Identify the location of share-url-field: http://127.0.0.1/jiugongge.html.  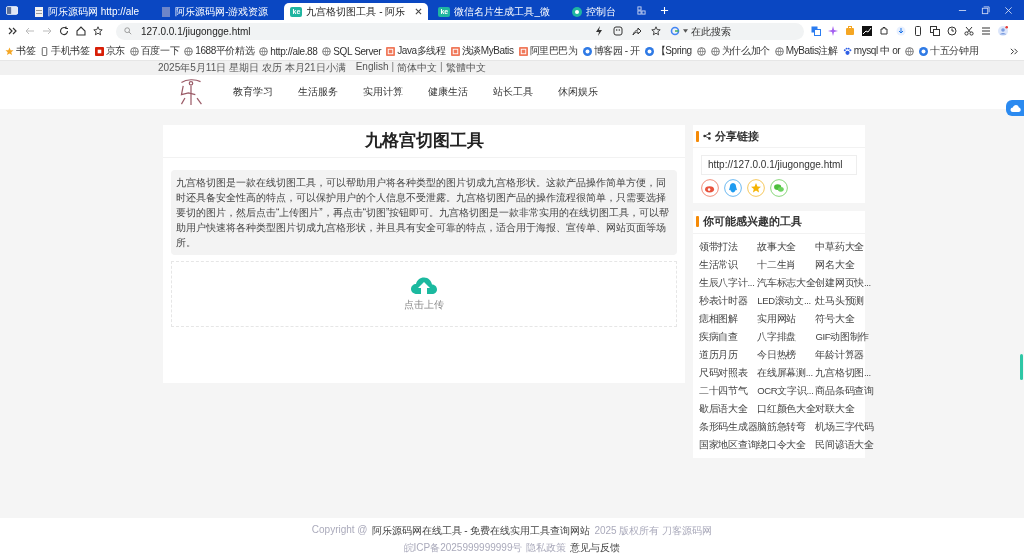
(779, 164).